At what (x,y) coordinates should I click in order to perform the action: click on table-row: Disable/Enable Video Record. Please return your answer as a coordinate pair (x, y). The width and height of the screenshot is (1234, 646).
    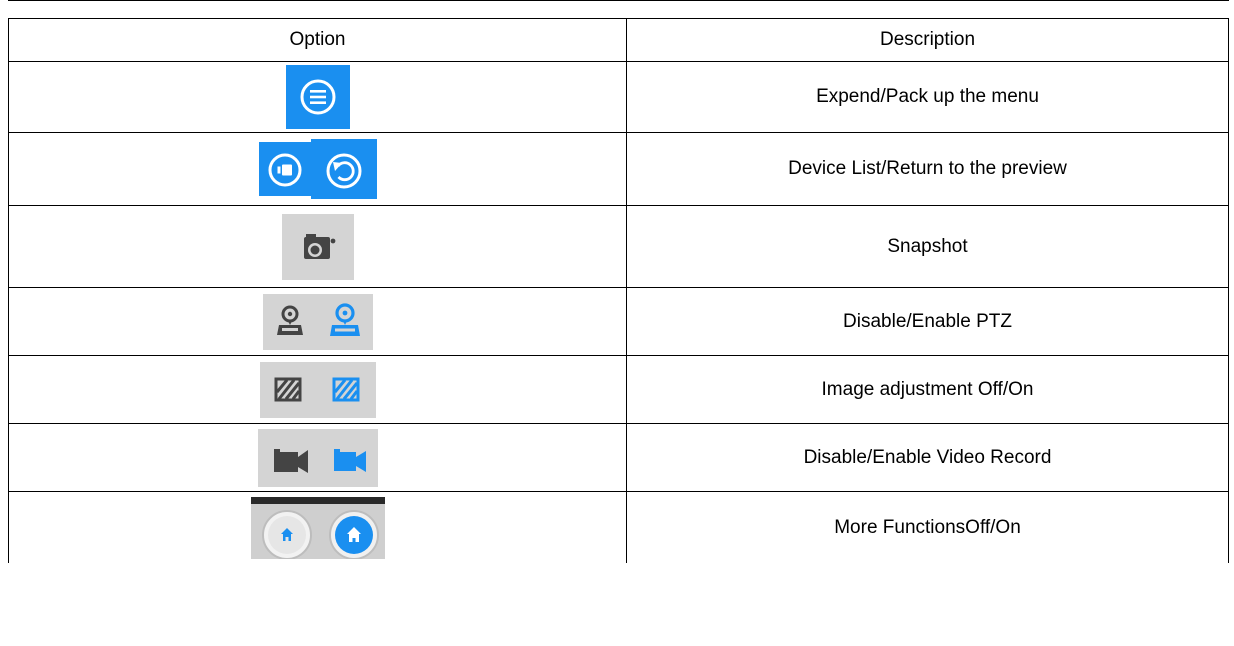
    Looking at the image, I should click on (618, 457).